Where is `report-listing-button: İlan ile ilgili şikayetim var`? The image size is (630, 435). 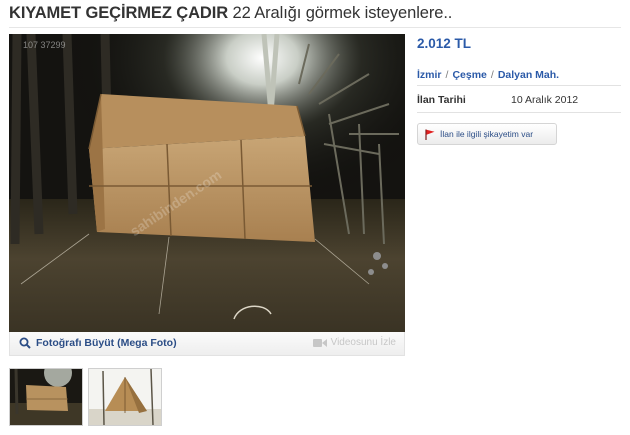
report-listing-button: İlan ile ilgili şikayetim var is located at coordinates (487, 134).